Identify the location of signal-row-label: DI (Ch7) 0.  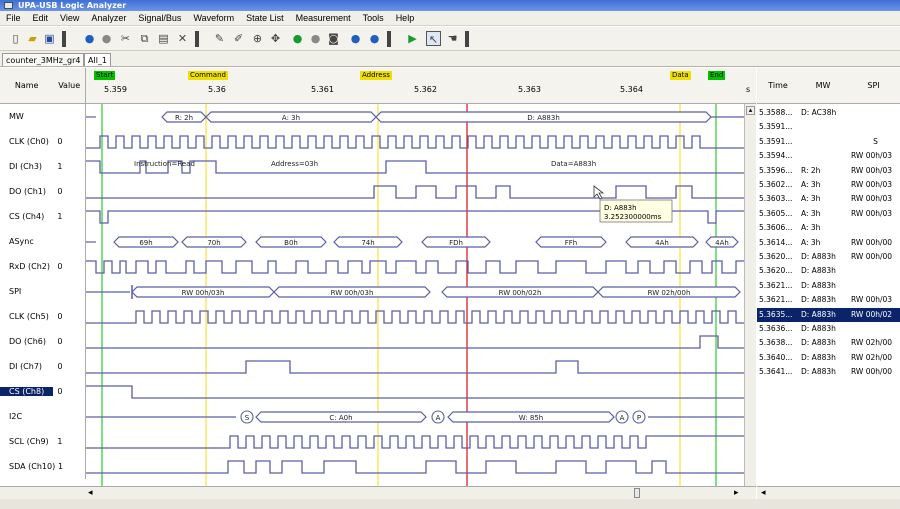
(43, 366).